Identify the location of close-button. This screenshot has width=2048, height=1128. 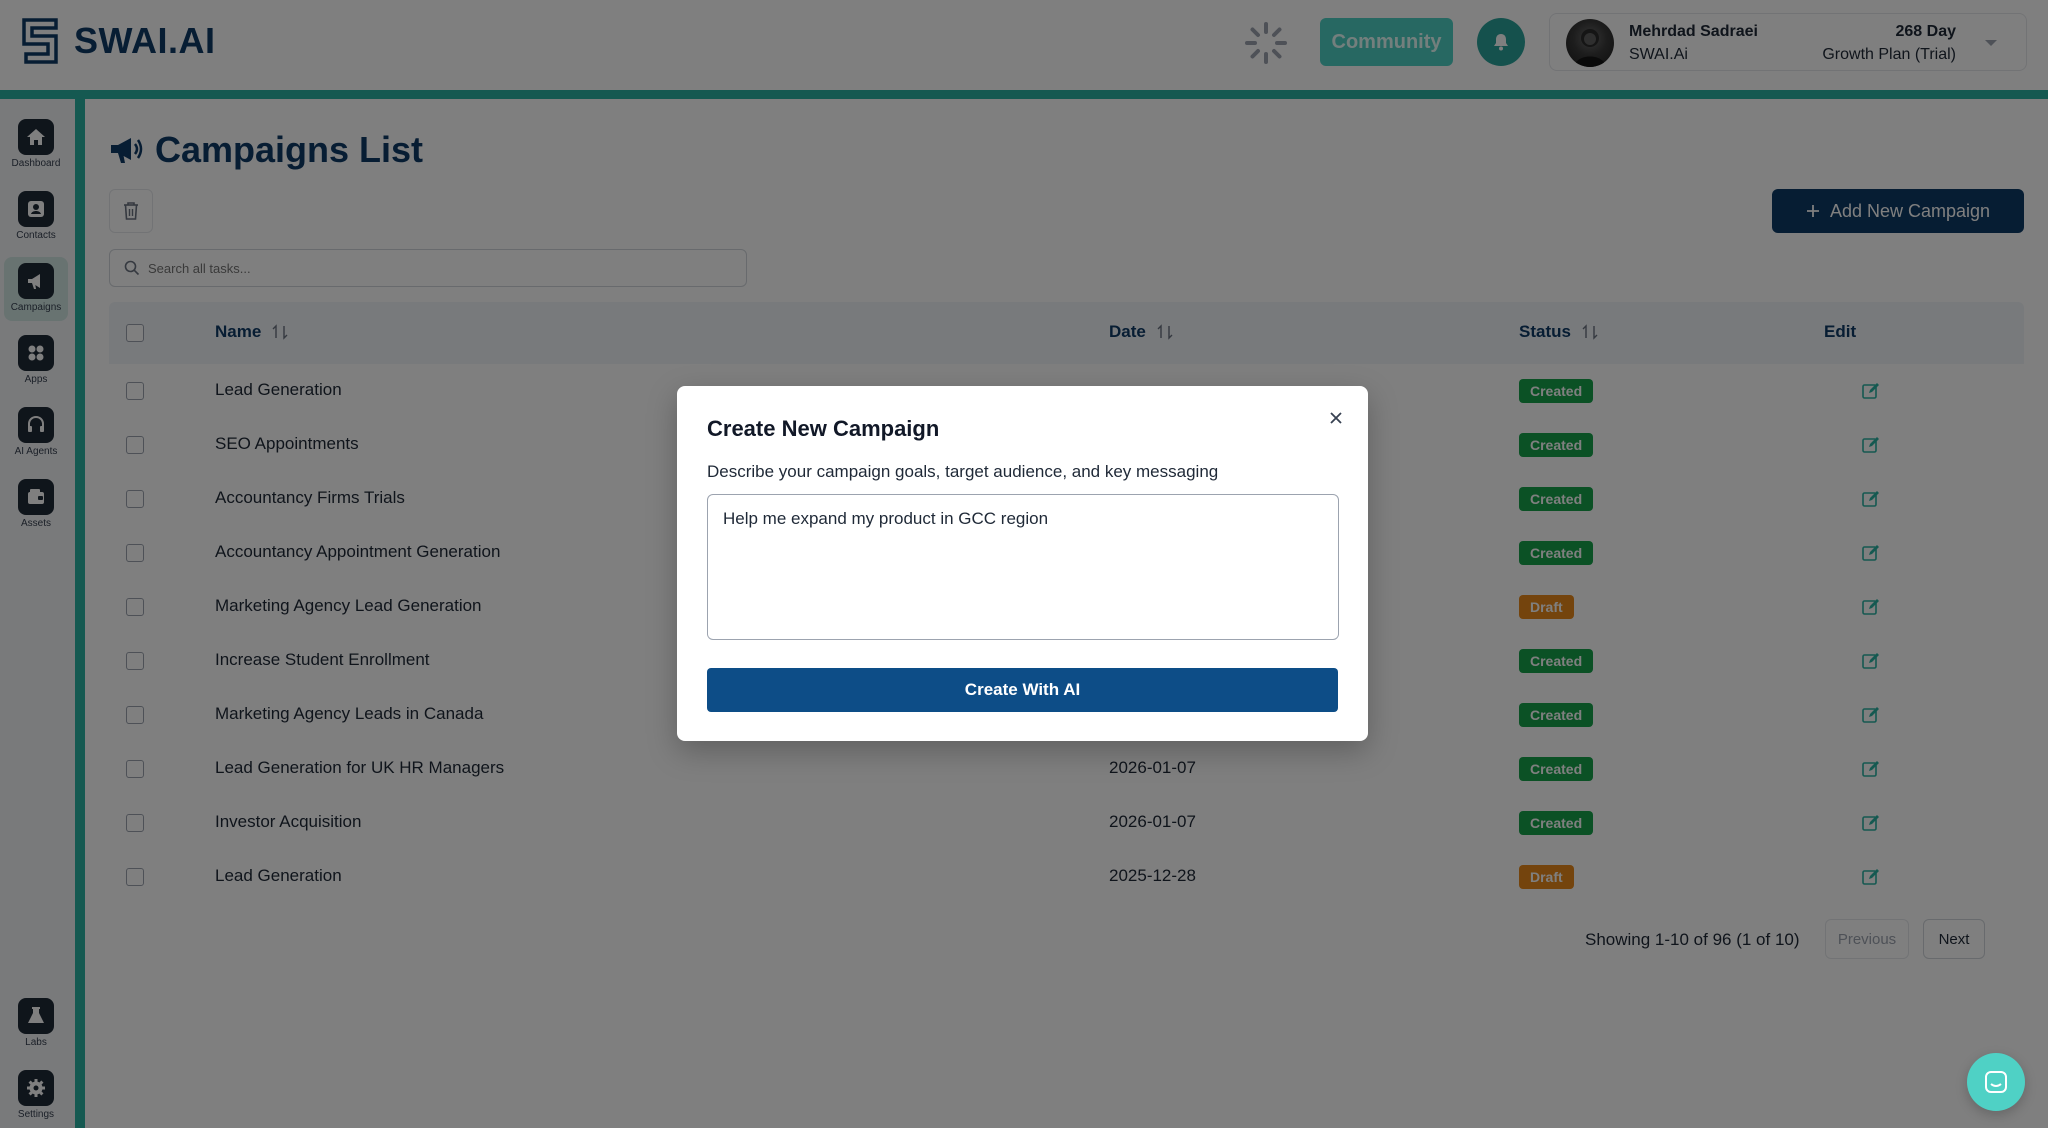
(1336, 418).